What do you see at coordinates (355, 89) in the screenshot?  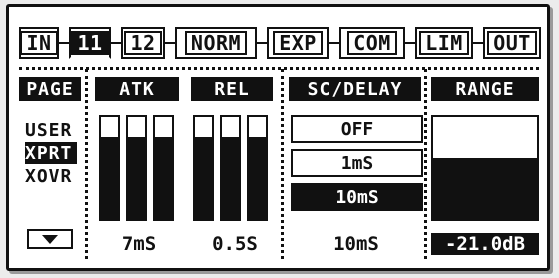 I see `sc-delay-header: SC/DELAY` at bounding box center [355, 89].